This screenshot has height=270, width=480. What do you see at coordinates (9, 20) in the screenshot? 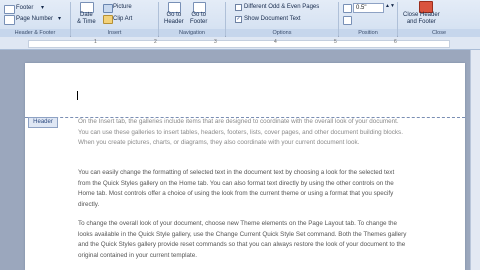
I see `page-number-icon` at bounding box center [9, 20].